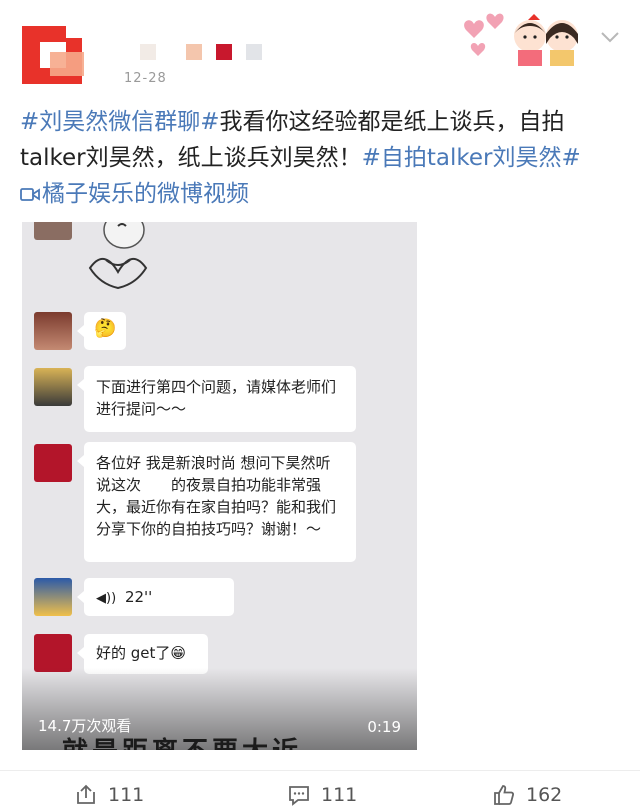  What do you see at coordinates (320, 770) in the screenshot?
I see `divider` at bounding box center [320, 770].